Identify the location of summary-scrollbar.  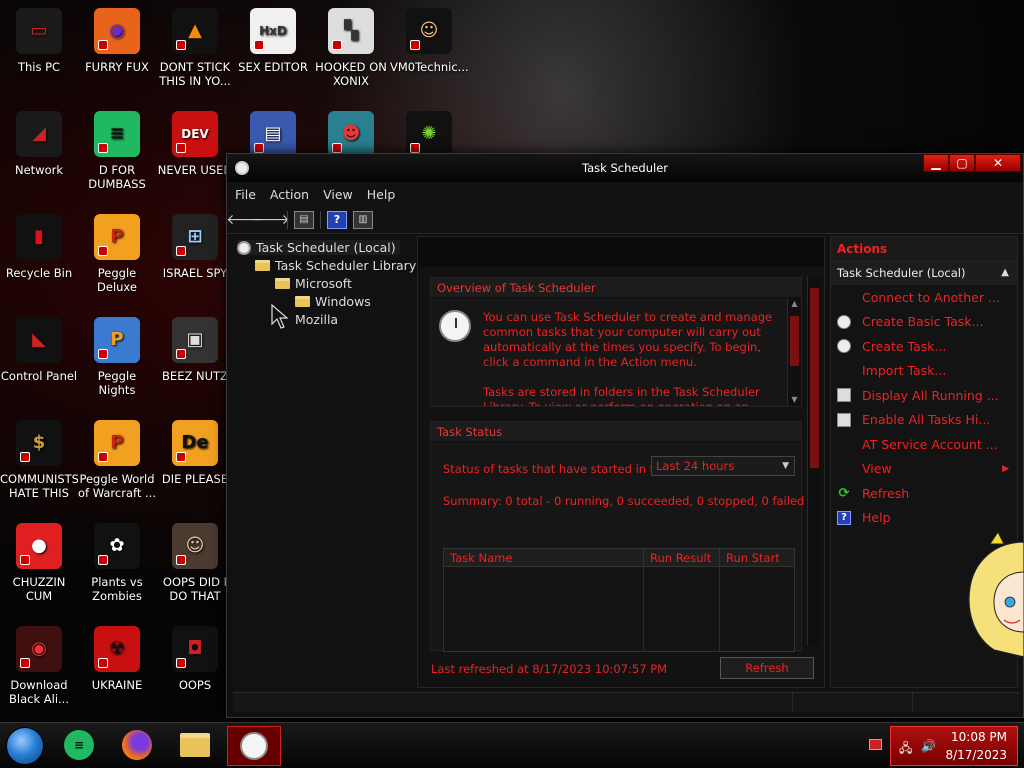
(814, 461).